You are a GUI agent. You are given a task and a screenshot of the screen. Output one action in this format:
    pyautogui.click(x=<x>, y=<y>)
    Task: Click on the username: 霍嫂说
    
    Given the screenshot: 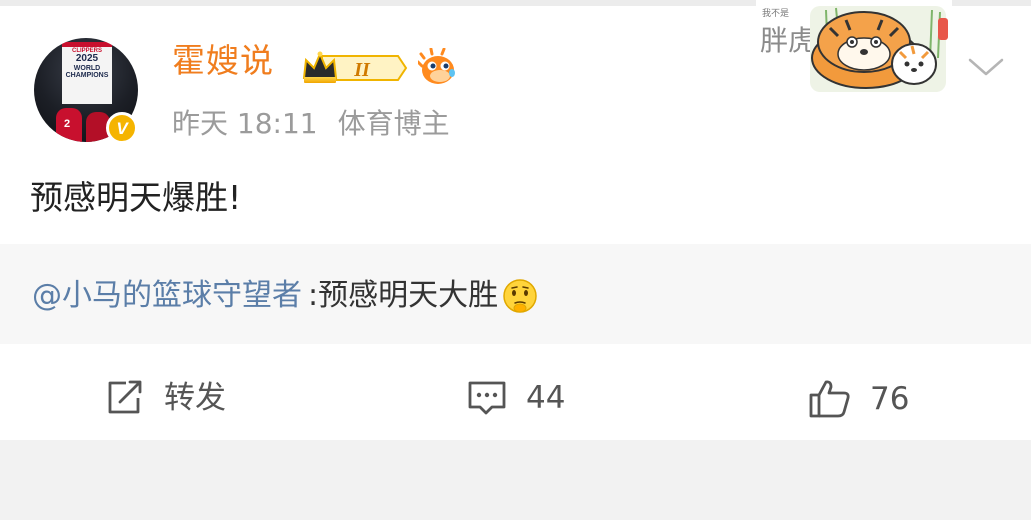 What is the action you would take?
    pyautogui.click(x=223, y=60)
    